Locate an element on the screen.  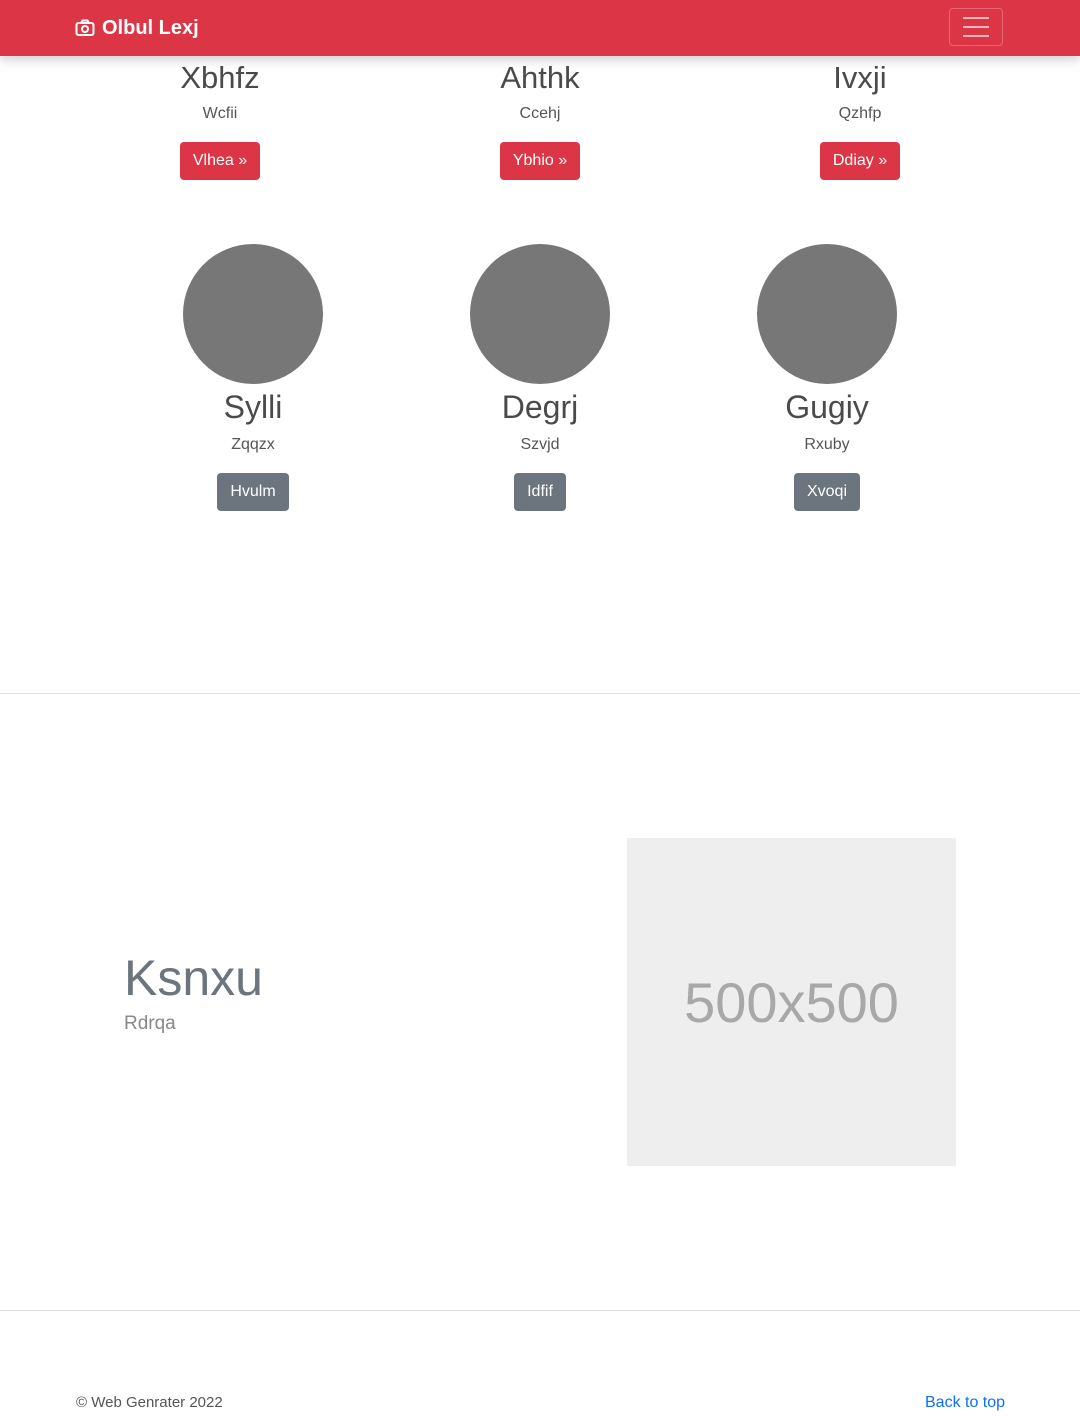
top-column-1: Xbhfz Wcfii Vlhea » is located at coordinates (220, 119).